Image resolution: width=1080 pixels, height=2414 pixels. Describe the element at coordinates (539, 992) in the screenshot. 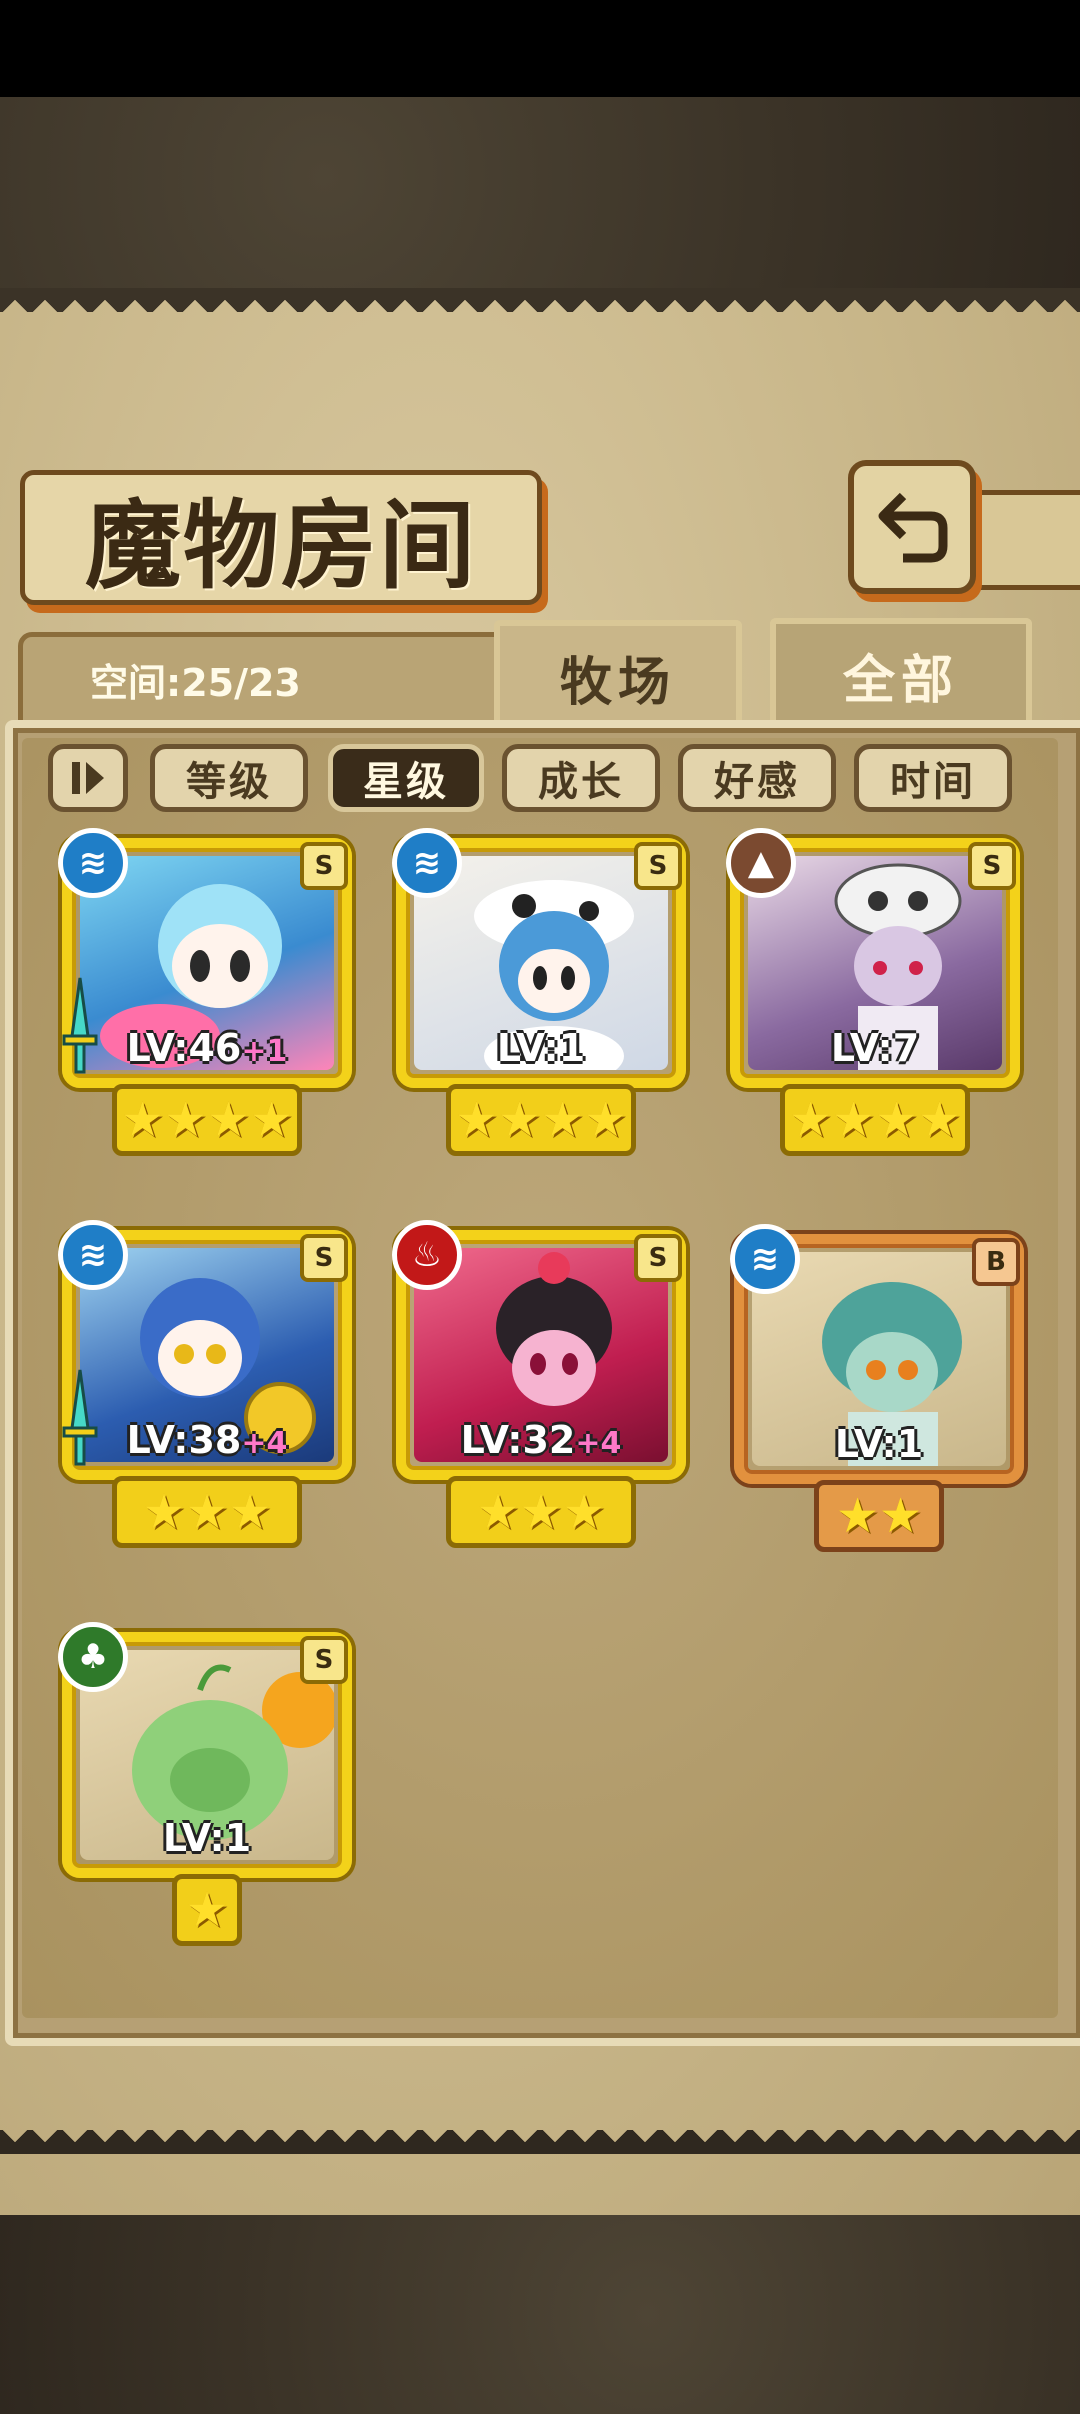

I see `monster-card: ≋ S LV:1 ★★★★` at that location.